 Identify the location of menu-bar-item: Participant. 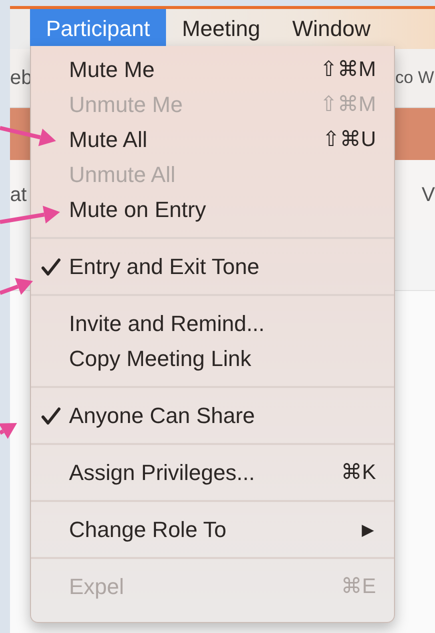
(98, 29).